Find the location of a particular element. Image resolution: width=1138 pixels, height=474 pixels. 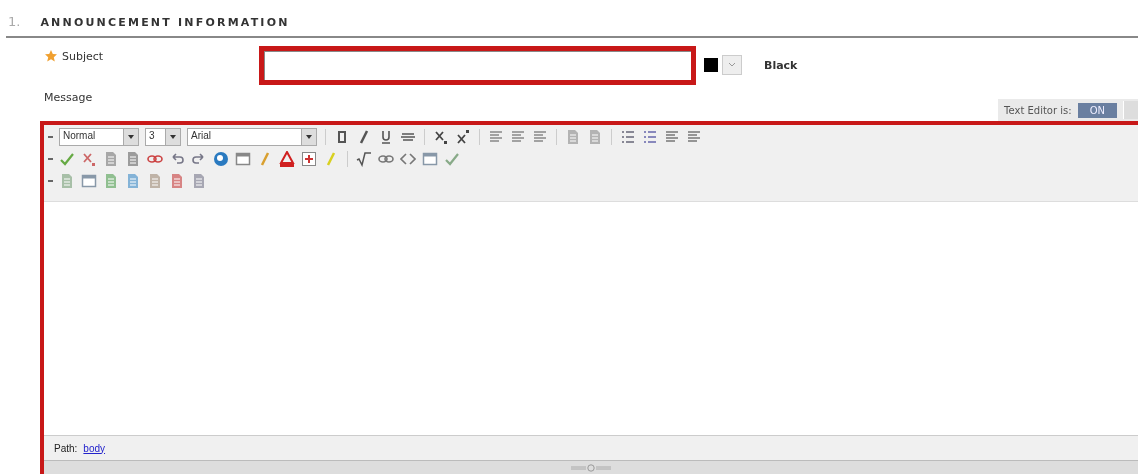

square-root-icon is located at coordinates (364, 158).